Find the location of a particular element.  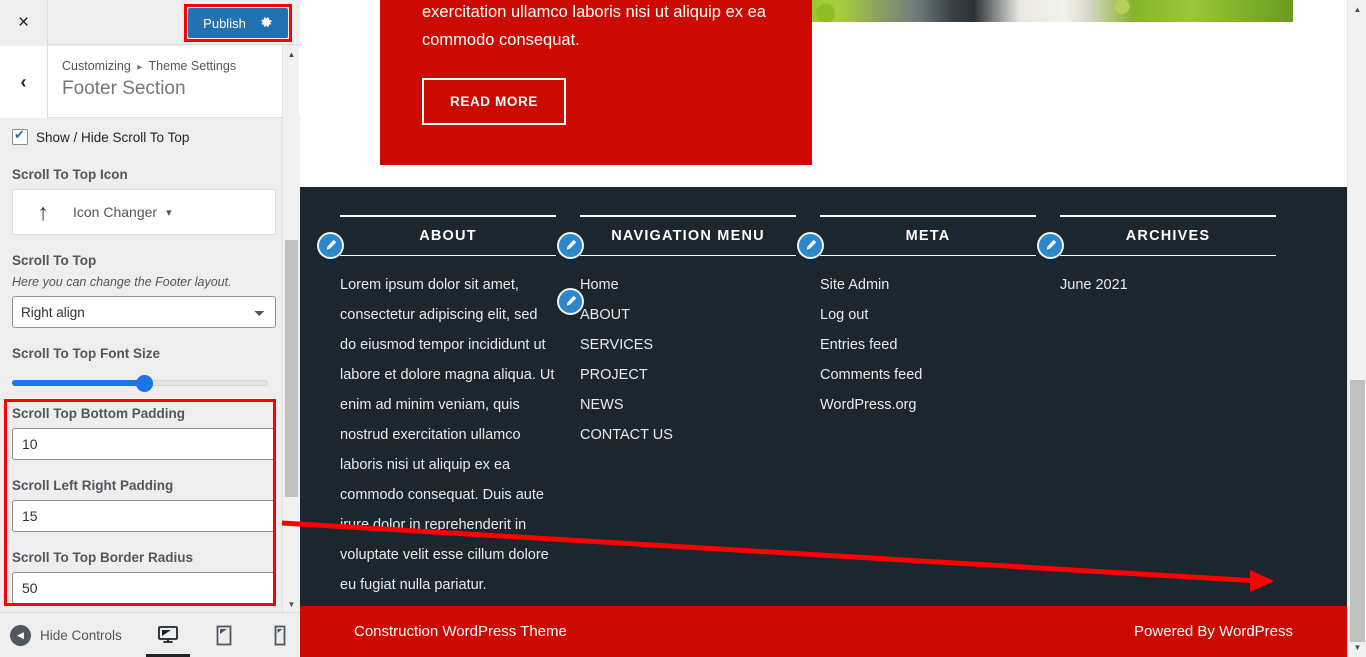

mobile-preview-button is located at coordinates (280, 635).